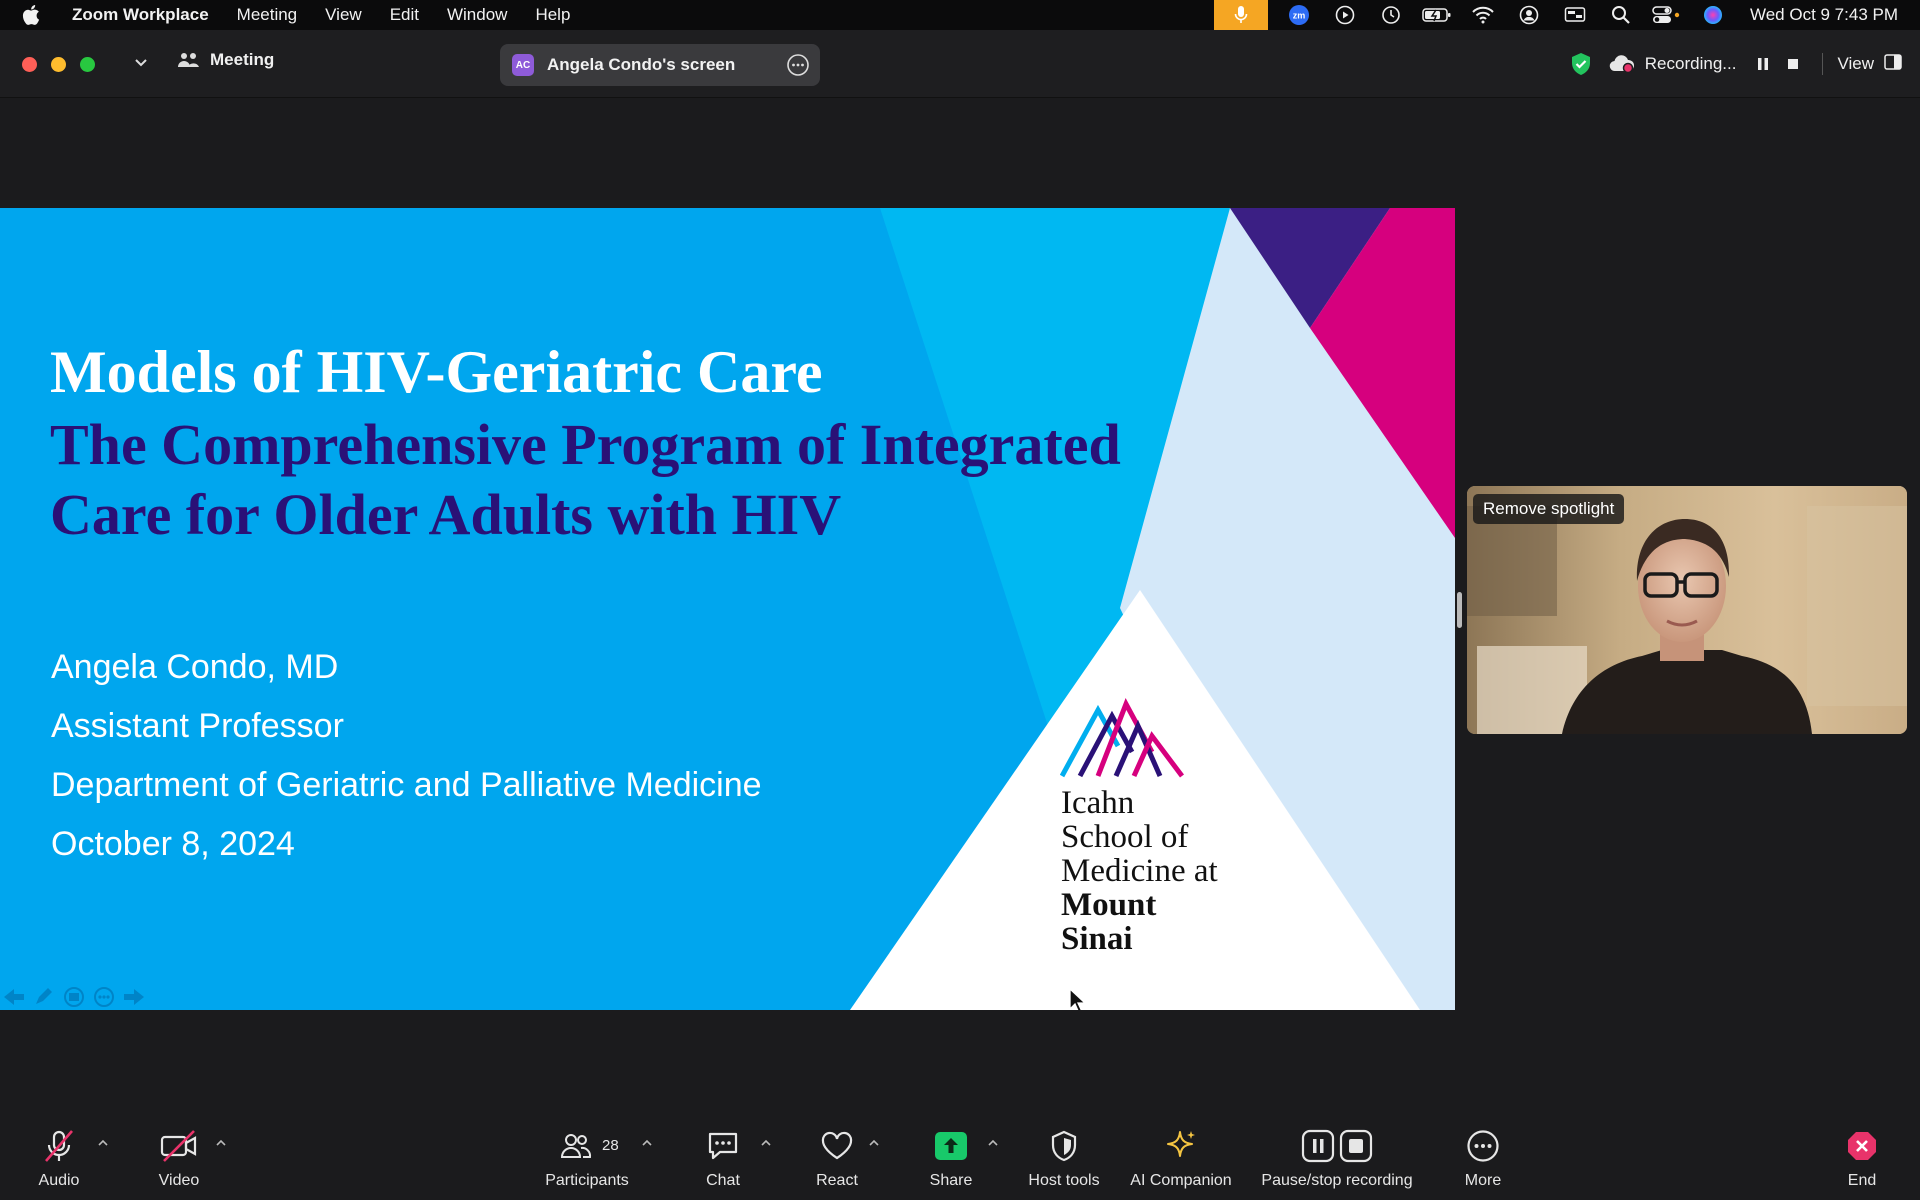 This screenshot has width=1920, height=1200. I want to click on slide-subtitle-line2: Care for Older Adults with HIV, so click(446, 514).